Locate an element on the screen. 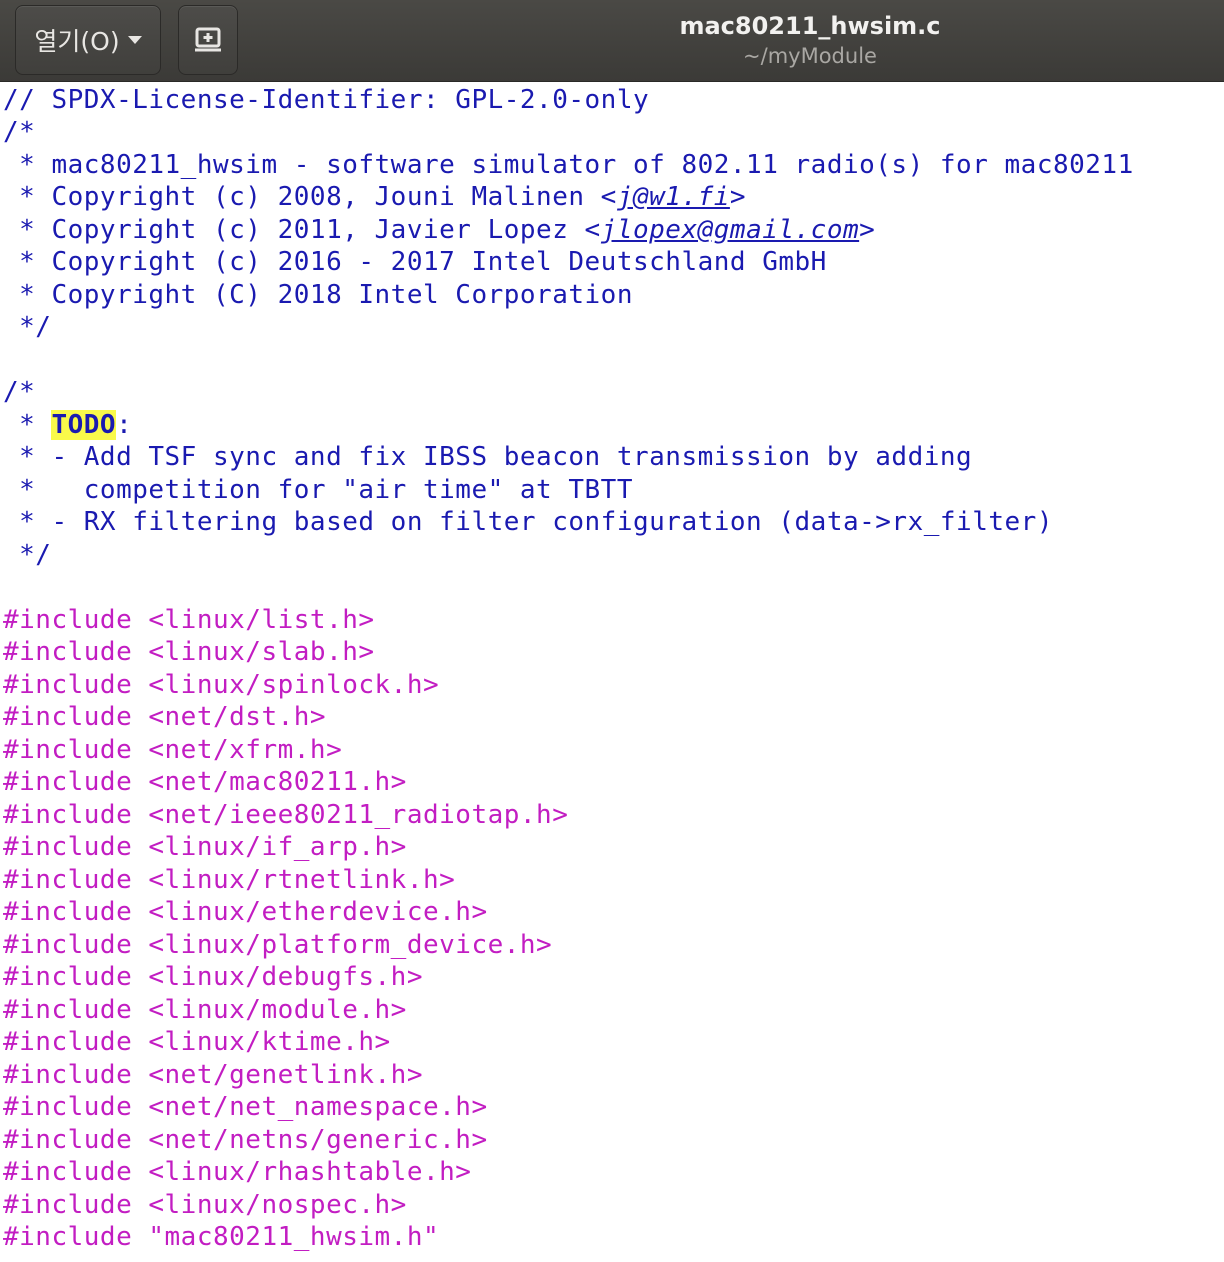  code-text: : is located at coordinates (124, 425).